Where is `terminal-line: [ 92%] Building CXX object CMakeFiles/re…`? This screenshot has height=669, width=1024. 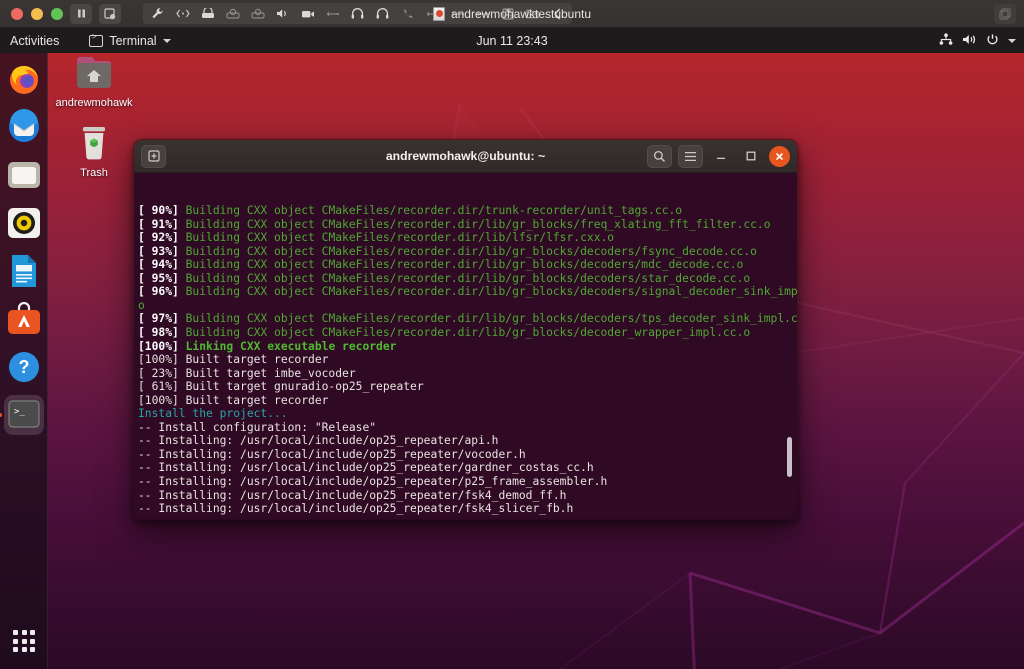
terminal-line: [ 92%] Building CXX object CMakeFiles/re… is located at coordinates (466, 238).